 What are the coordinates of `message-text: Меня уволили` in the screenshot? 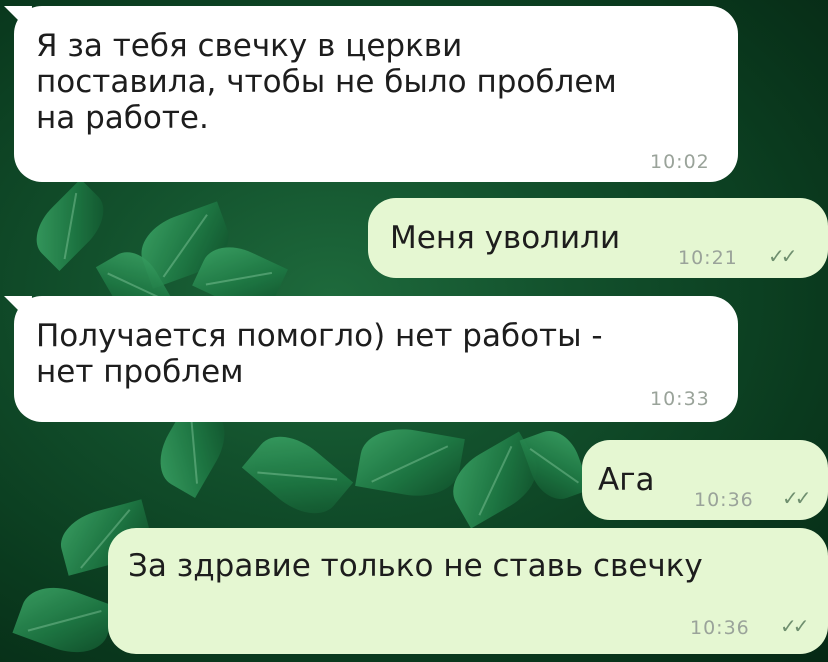 It's located at (505, 238).